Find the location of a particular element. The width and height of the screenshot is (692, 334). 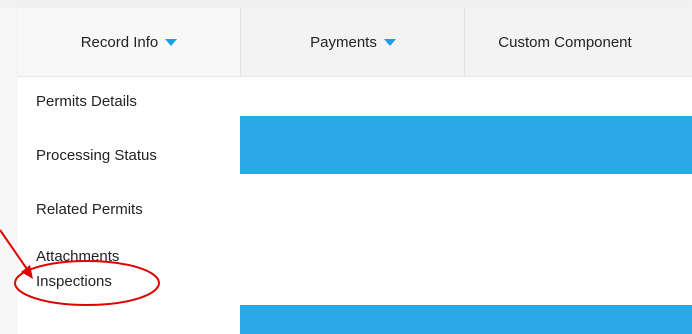

nav-record-info-label: Record Info is located at coordinates (119, 42).